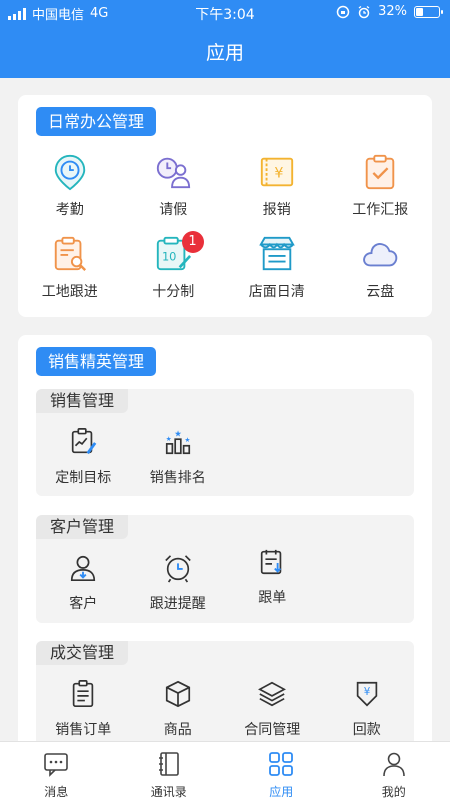 The width and height of the screenshot is (450, 800). I want to click on top-bar: 中国电信 4G 下午3:04 32% 应用, so click(225, 39).